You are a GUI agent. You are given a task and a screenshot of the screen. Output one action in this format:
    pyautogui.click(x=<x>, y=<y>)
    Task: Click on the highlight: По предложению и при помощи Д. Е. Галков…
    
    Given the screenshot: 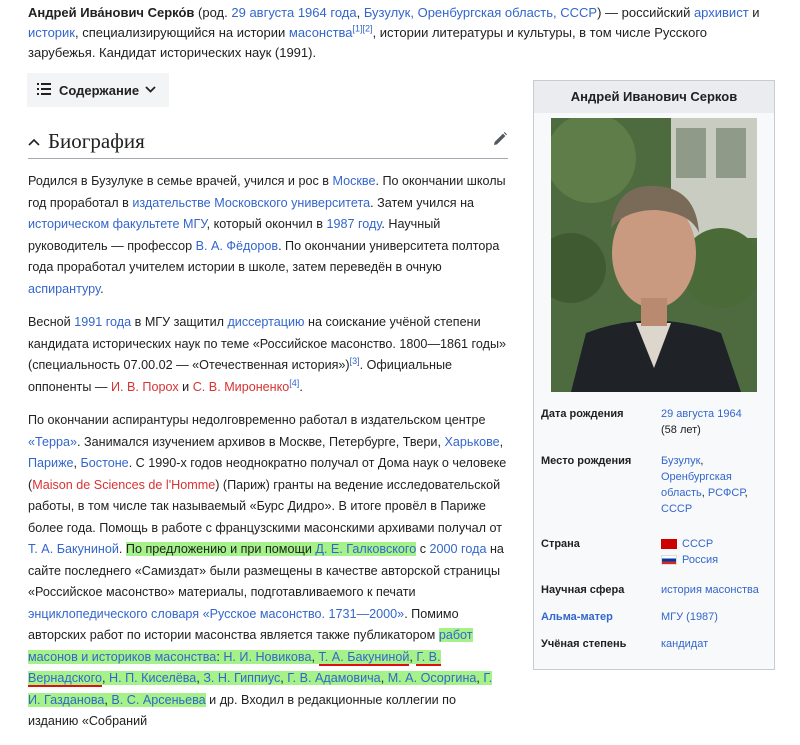 What is the action you would take?
    pyautogui.click(x=271, y=549)
    